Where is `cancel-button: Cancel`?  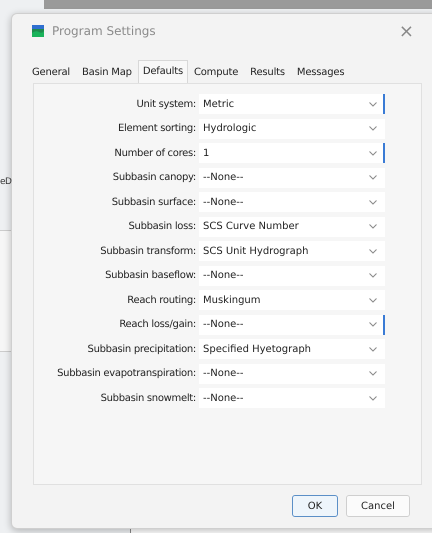 cancel-button: Cancel is located at coordinates (378, 506).